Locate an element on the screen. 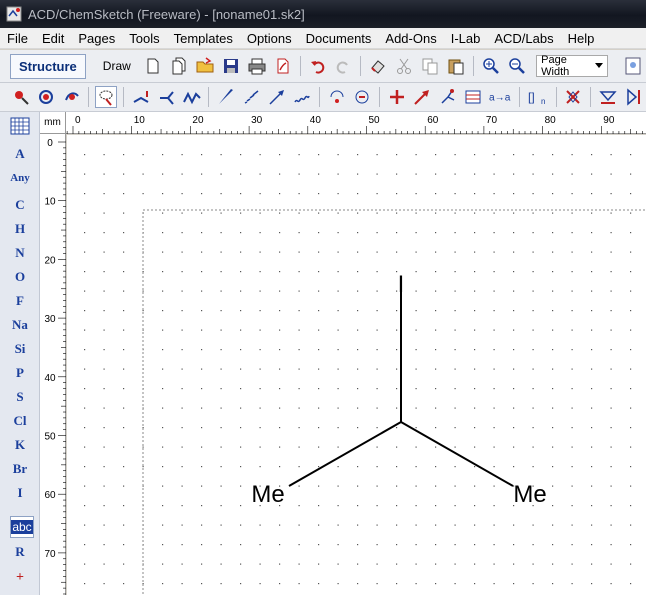  paste-icon is located at coordinates (456, 66).